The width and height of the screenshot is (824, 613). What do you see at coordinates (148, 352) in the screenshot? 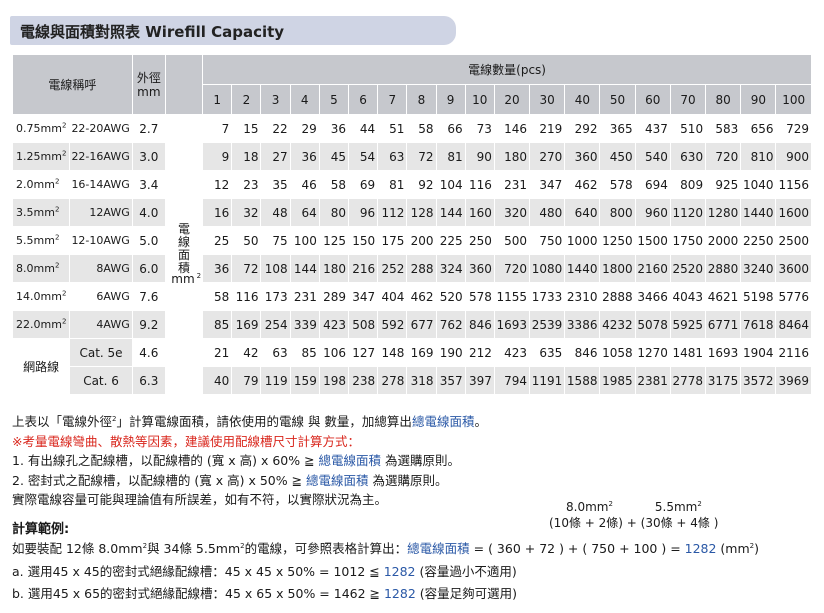
I see `od-cell: 4.6` at bounding box center [148, 352].